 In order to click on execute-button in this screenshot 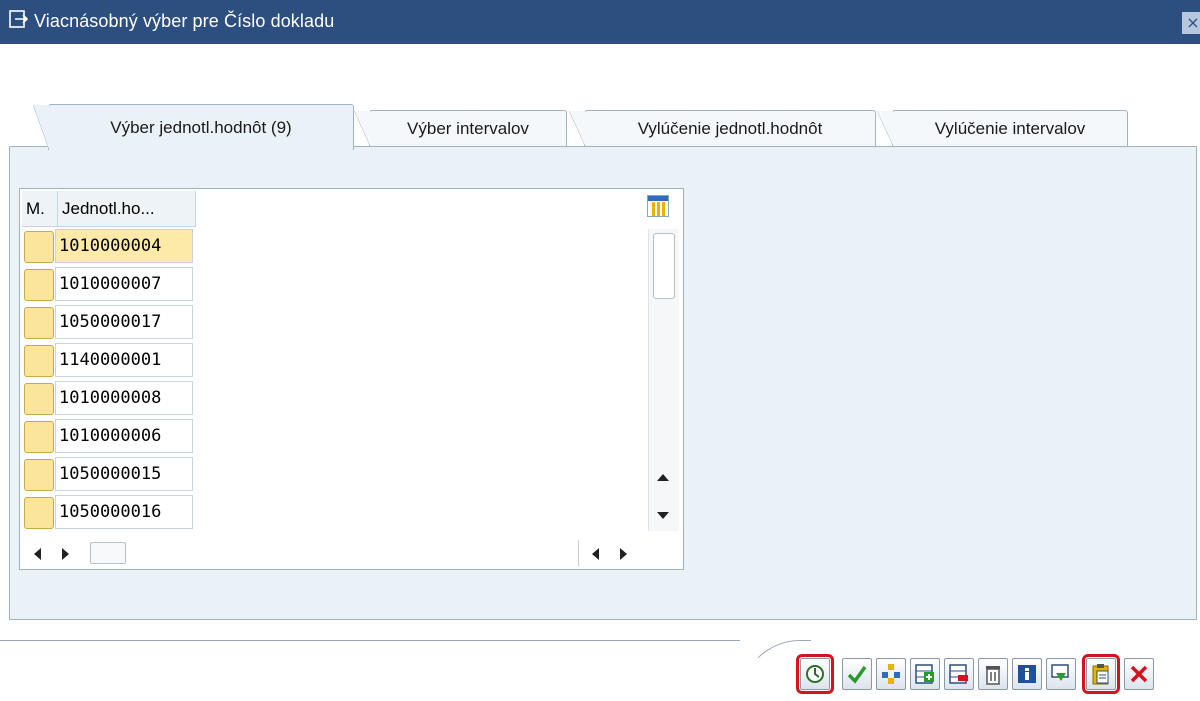, I will do `click(815, 674)`.